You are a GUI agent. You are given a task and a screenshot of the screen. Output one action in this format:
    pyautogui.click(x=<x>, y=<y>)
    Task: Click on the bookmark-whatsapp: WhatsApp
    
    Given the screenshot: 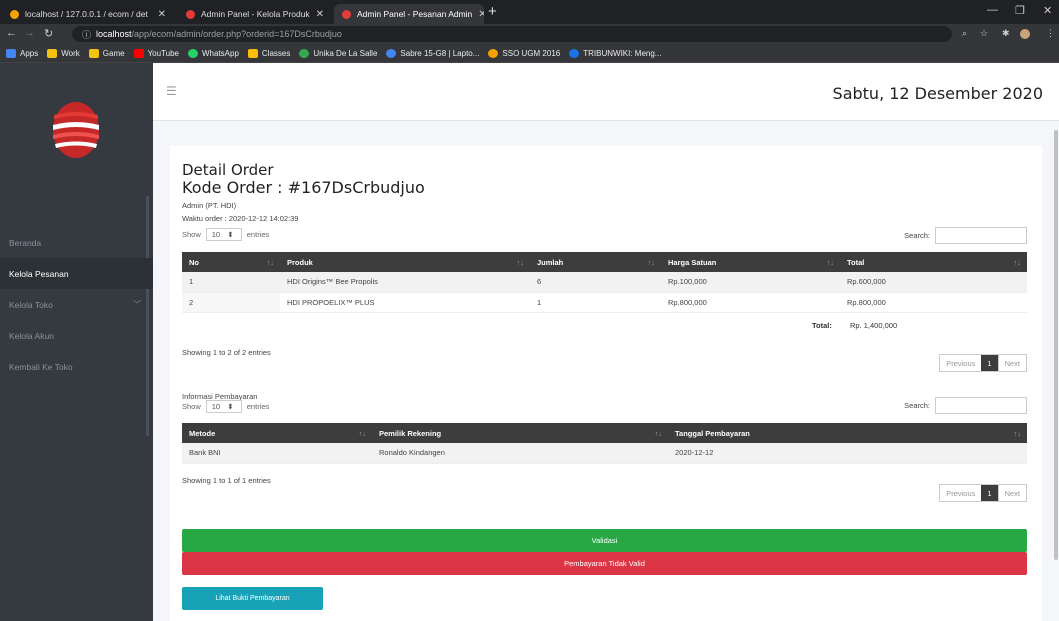 What is the action you would take?
    pyautogui.click(x=213, y=53)
    